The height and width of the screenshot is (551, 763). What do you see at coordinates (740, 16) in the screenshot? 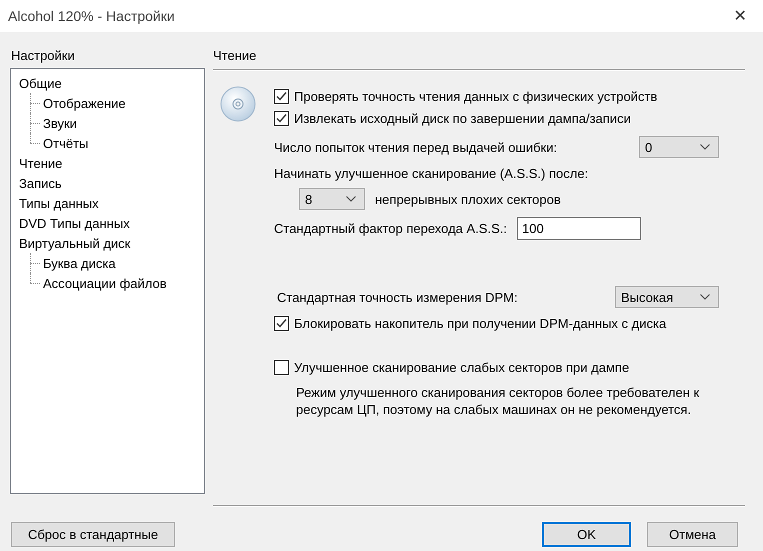
I see `close-button: ✕` at bounding box center [740, 16].